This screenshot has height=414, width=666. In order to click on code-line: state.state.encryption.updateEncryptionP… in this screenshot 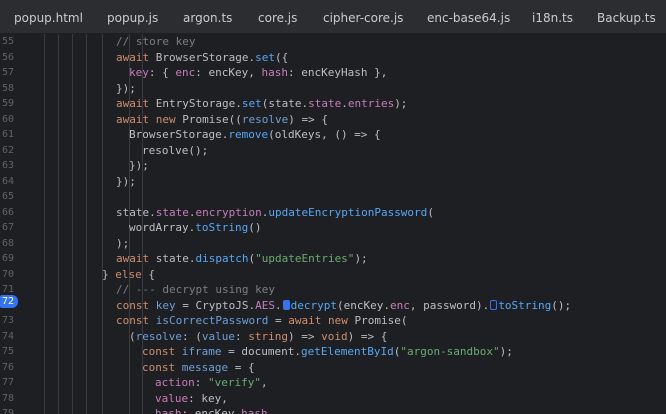, I will do `click(275, 213)`.